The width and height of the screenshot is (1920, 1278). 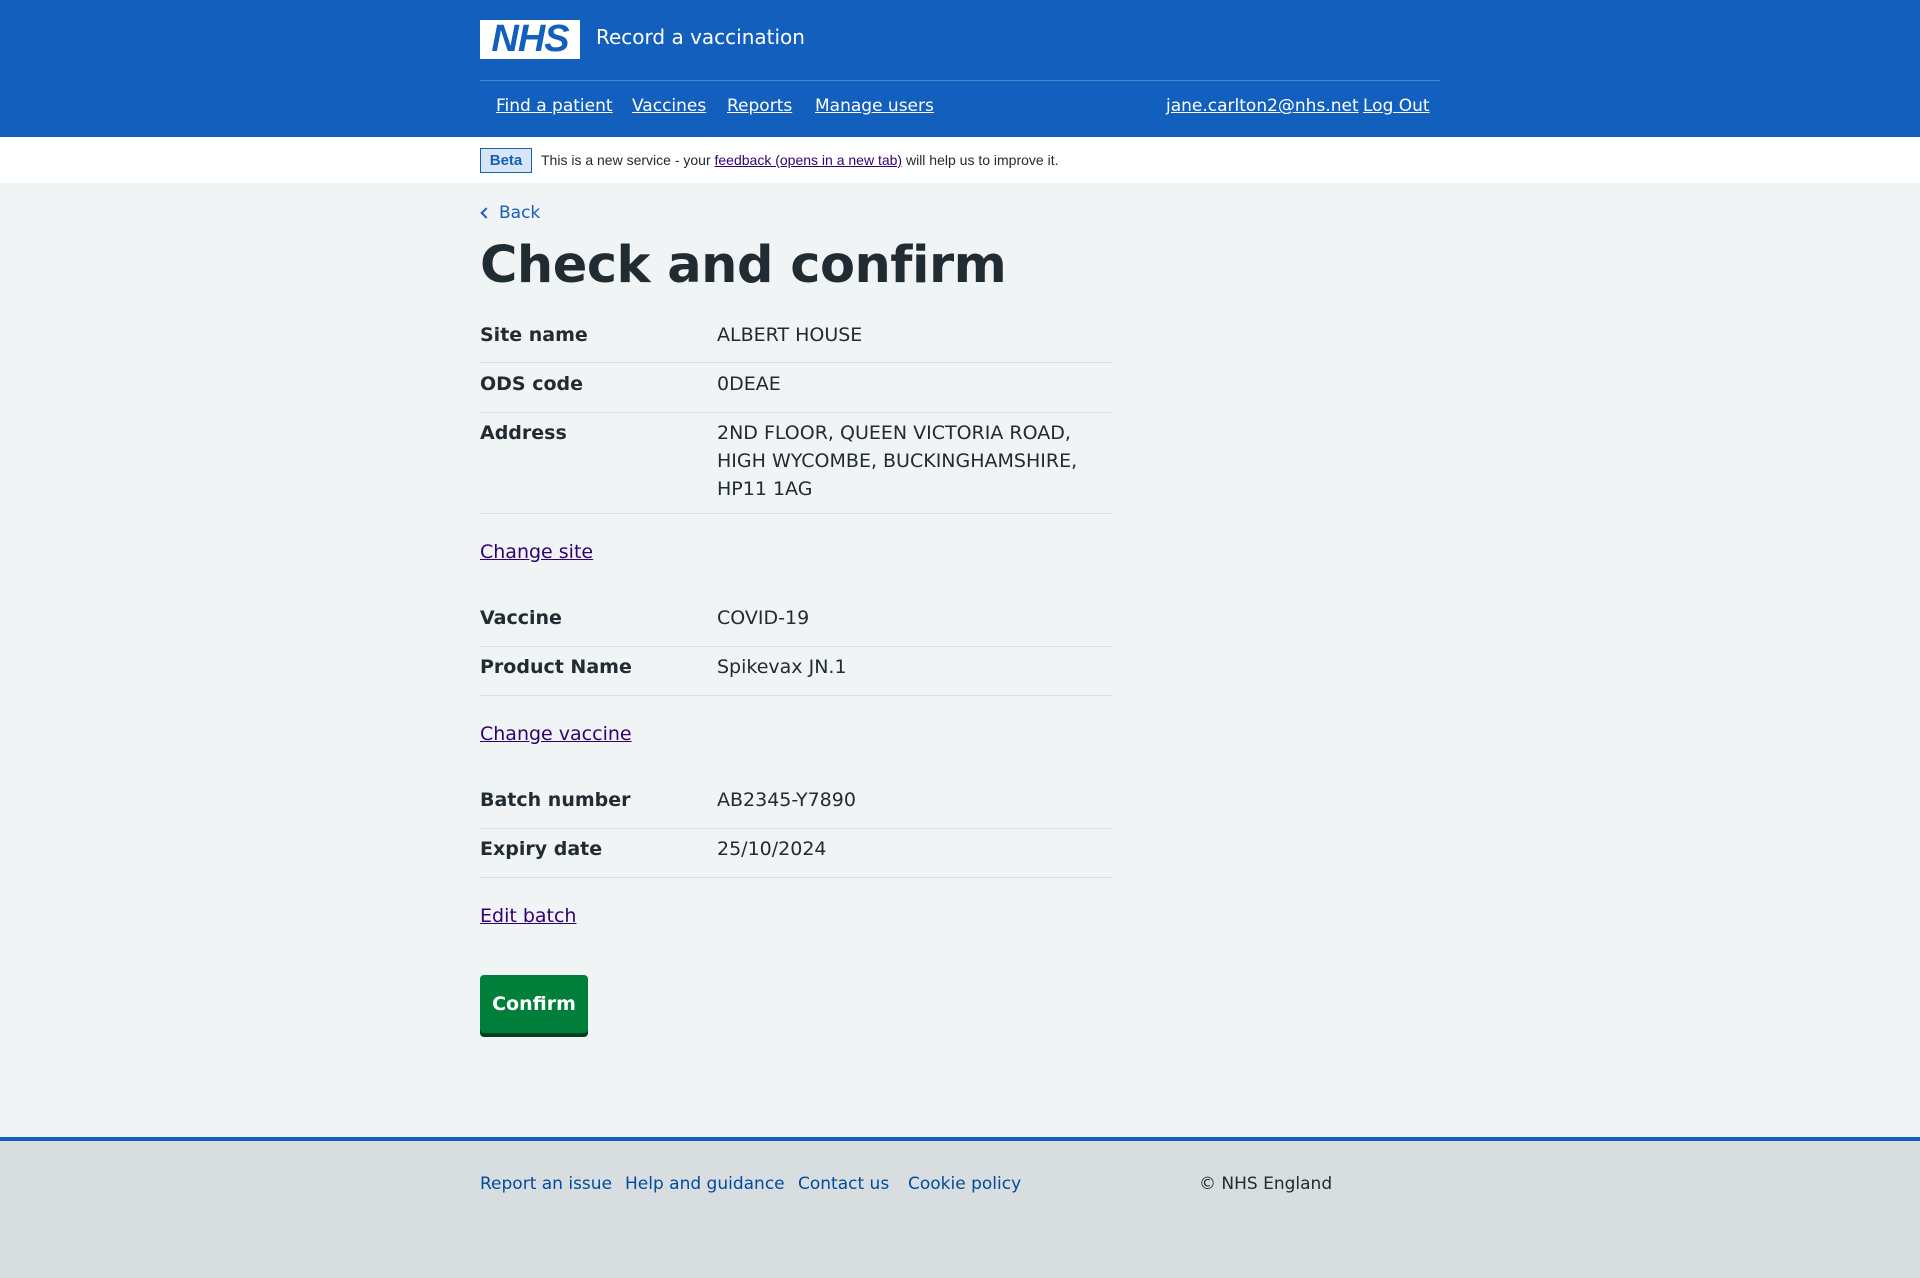 I want to click on logout-link: Log Out, so click(x=1396, y=106).